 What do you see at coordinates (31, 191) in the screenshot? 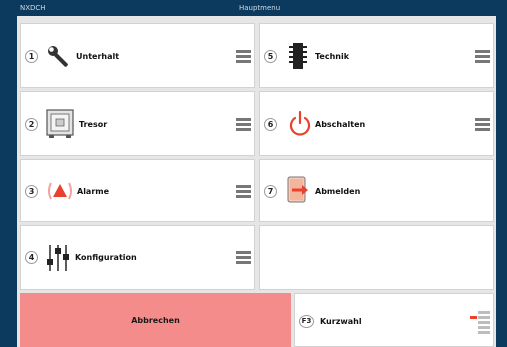
I see `tile-number: 3` at bounding box center [31, 191].